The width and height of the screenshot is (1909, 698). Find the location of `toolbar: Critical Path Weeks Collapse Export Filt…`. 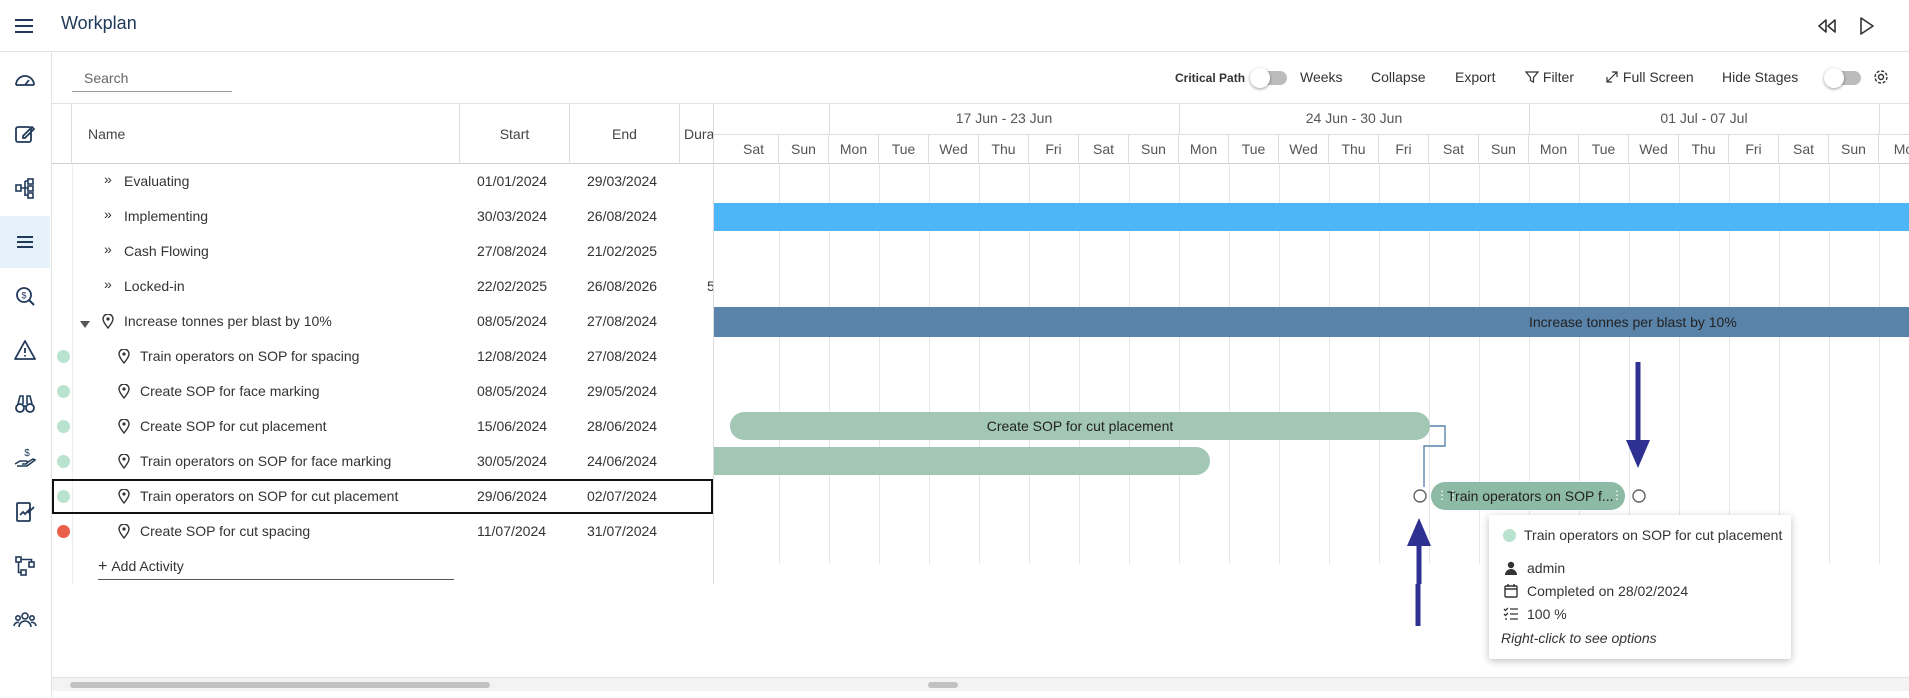

toolbar: Critical Path Weeks Collapse Export Filt… is located at coordinates (980, 78).